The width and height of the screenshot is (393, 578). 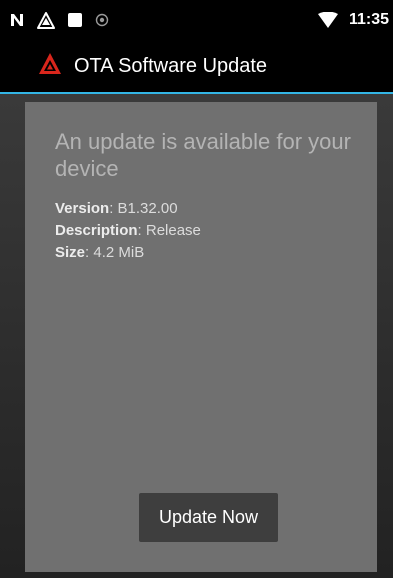 What do you see at coordinates (75, 20) in the screenshot?
I see `square-notification-icon` at bounding box center [75, 20].